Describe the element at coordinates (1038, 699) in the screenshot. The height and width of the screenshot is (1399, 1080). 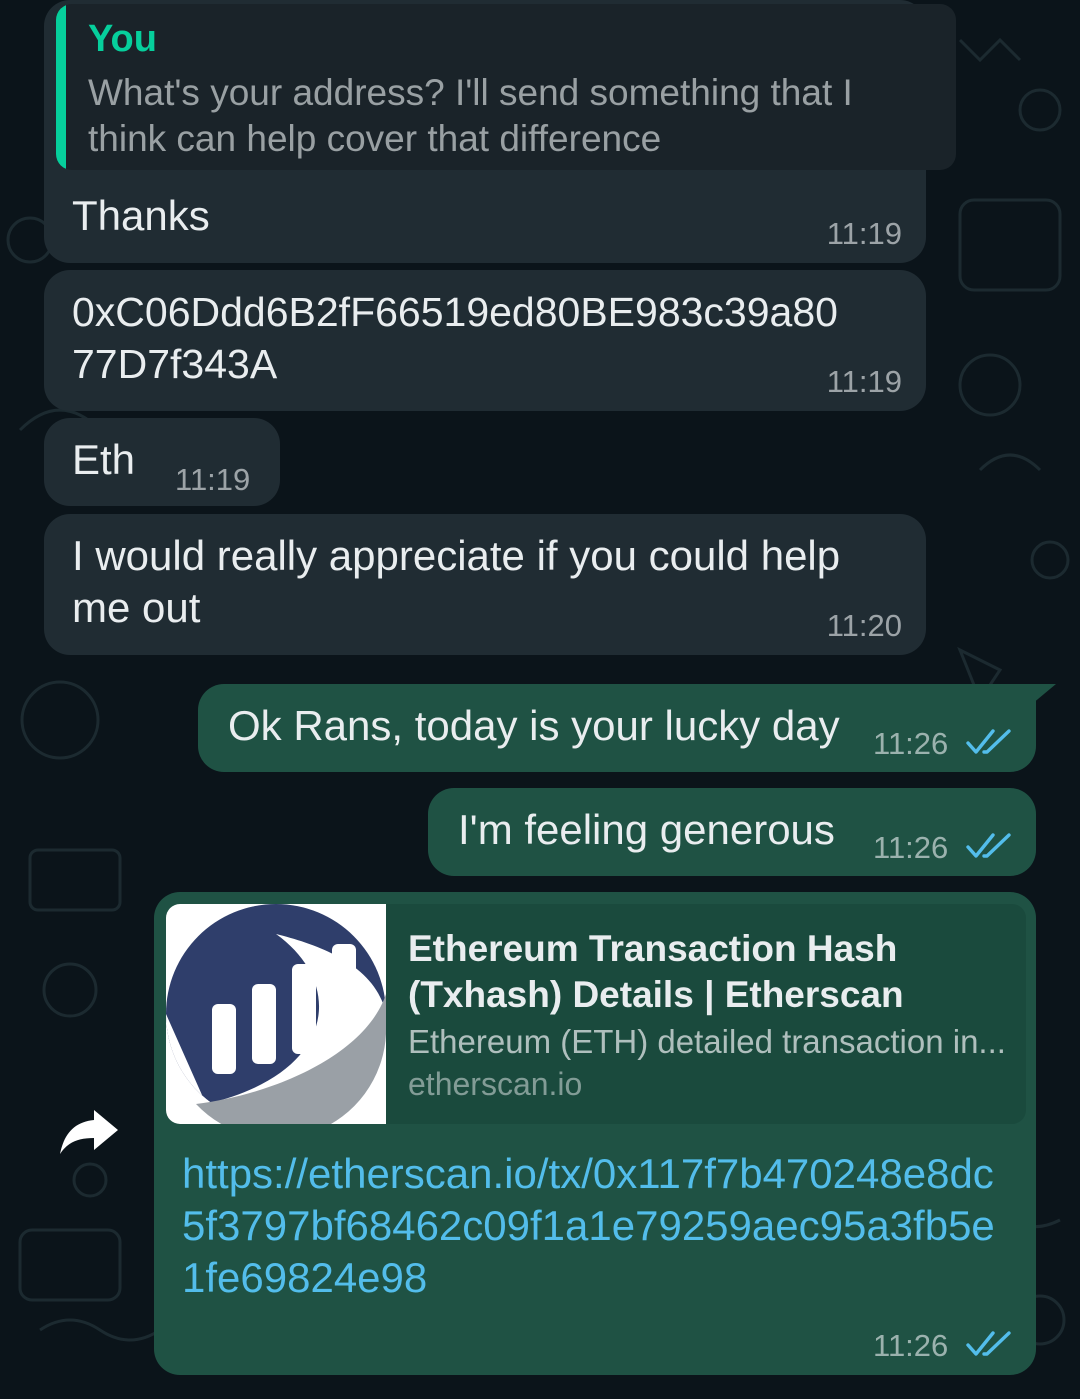
I see `bubble-tail` at that location.